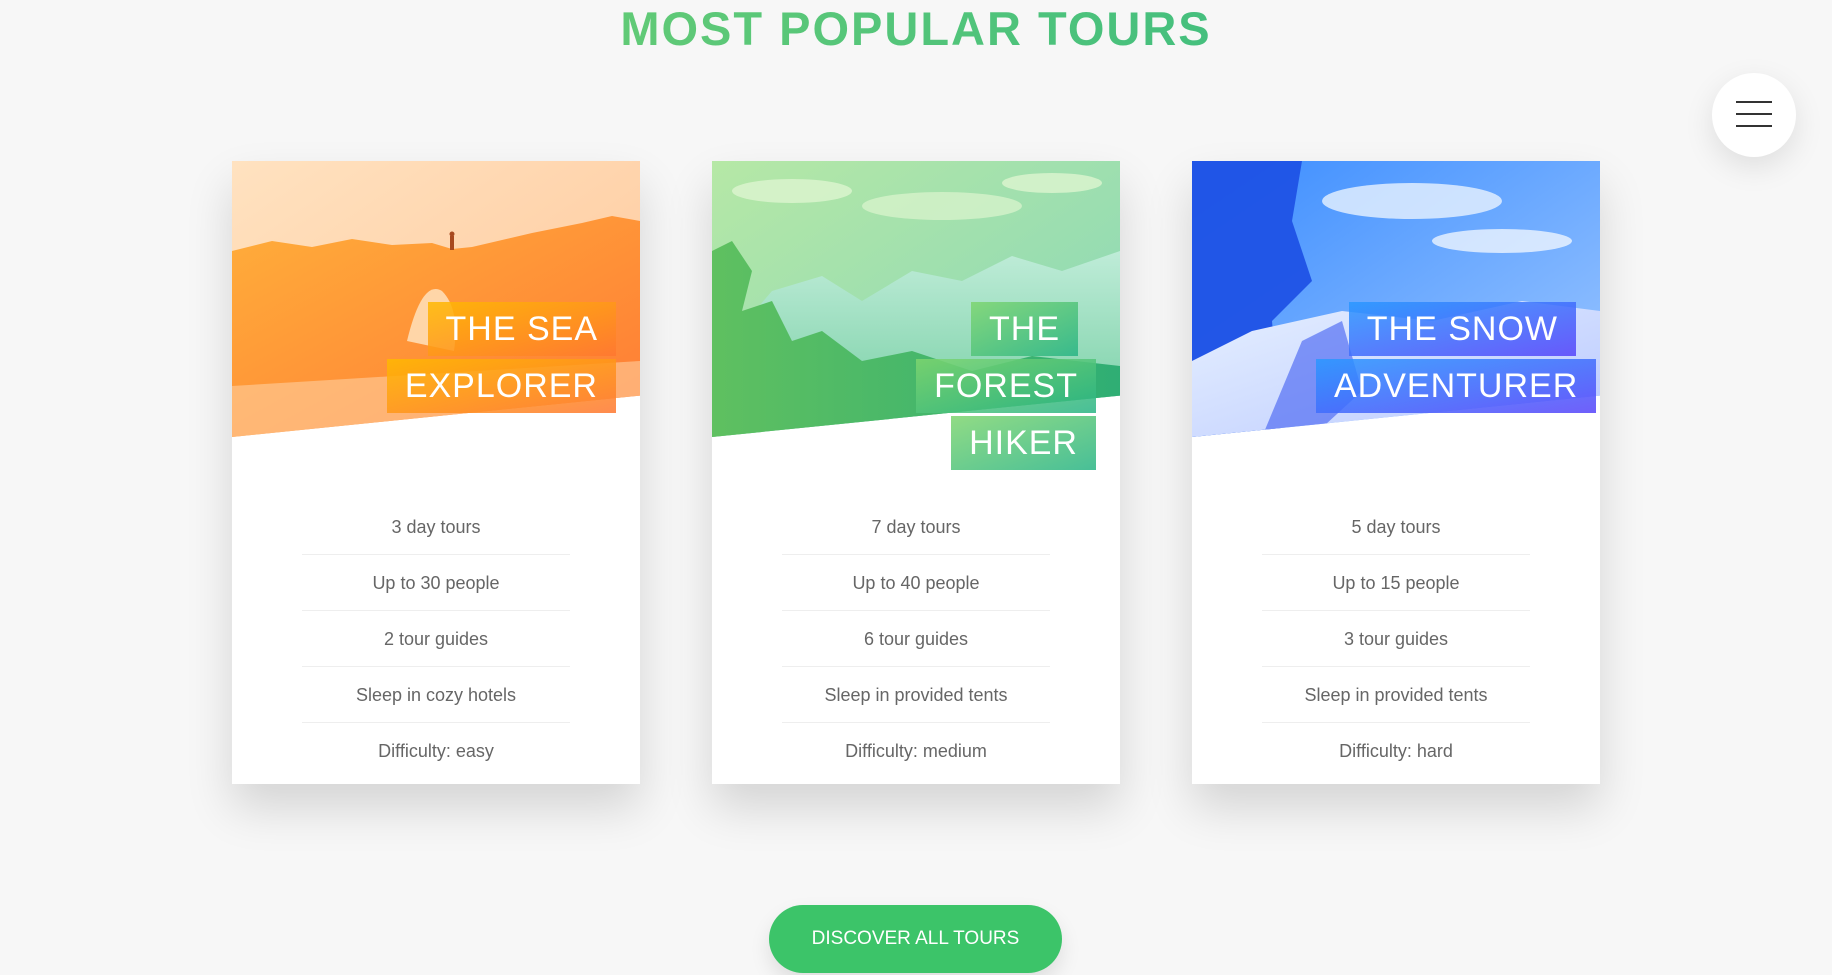  Describe the element at coordinates (1396, 583) in the screenshot. I see `detail-group-size: Up to 15 people` at that location.